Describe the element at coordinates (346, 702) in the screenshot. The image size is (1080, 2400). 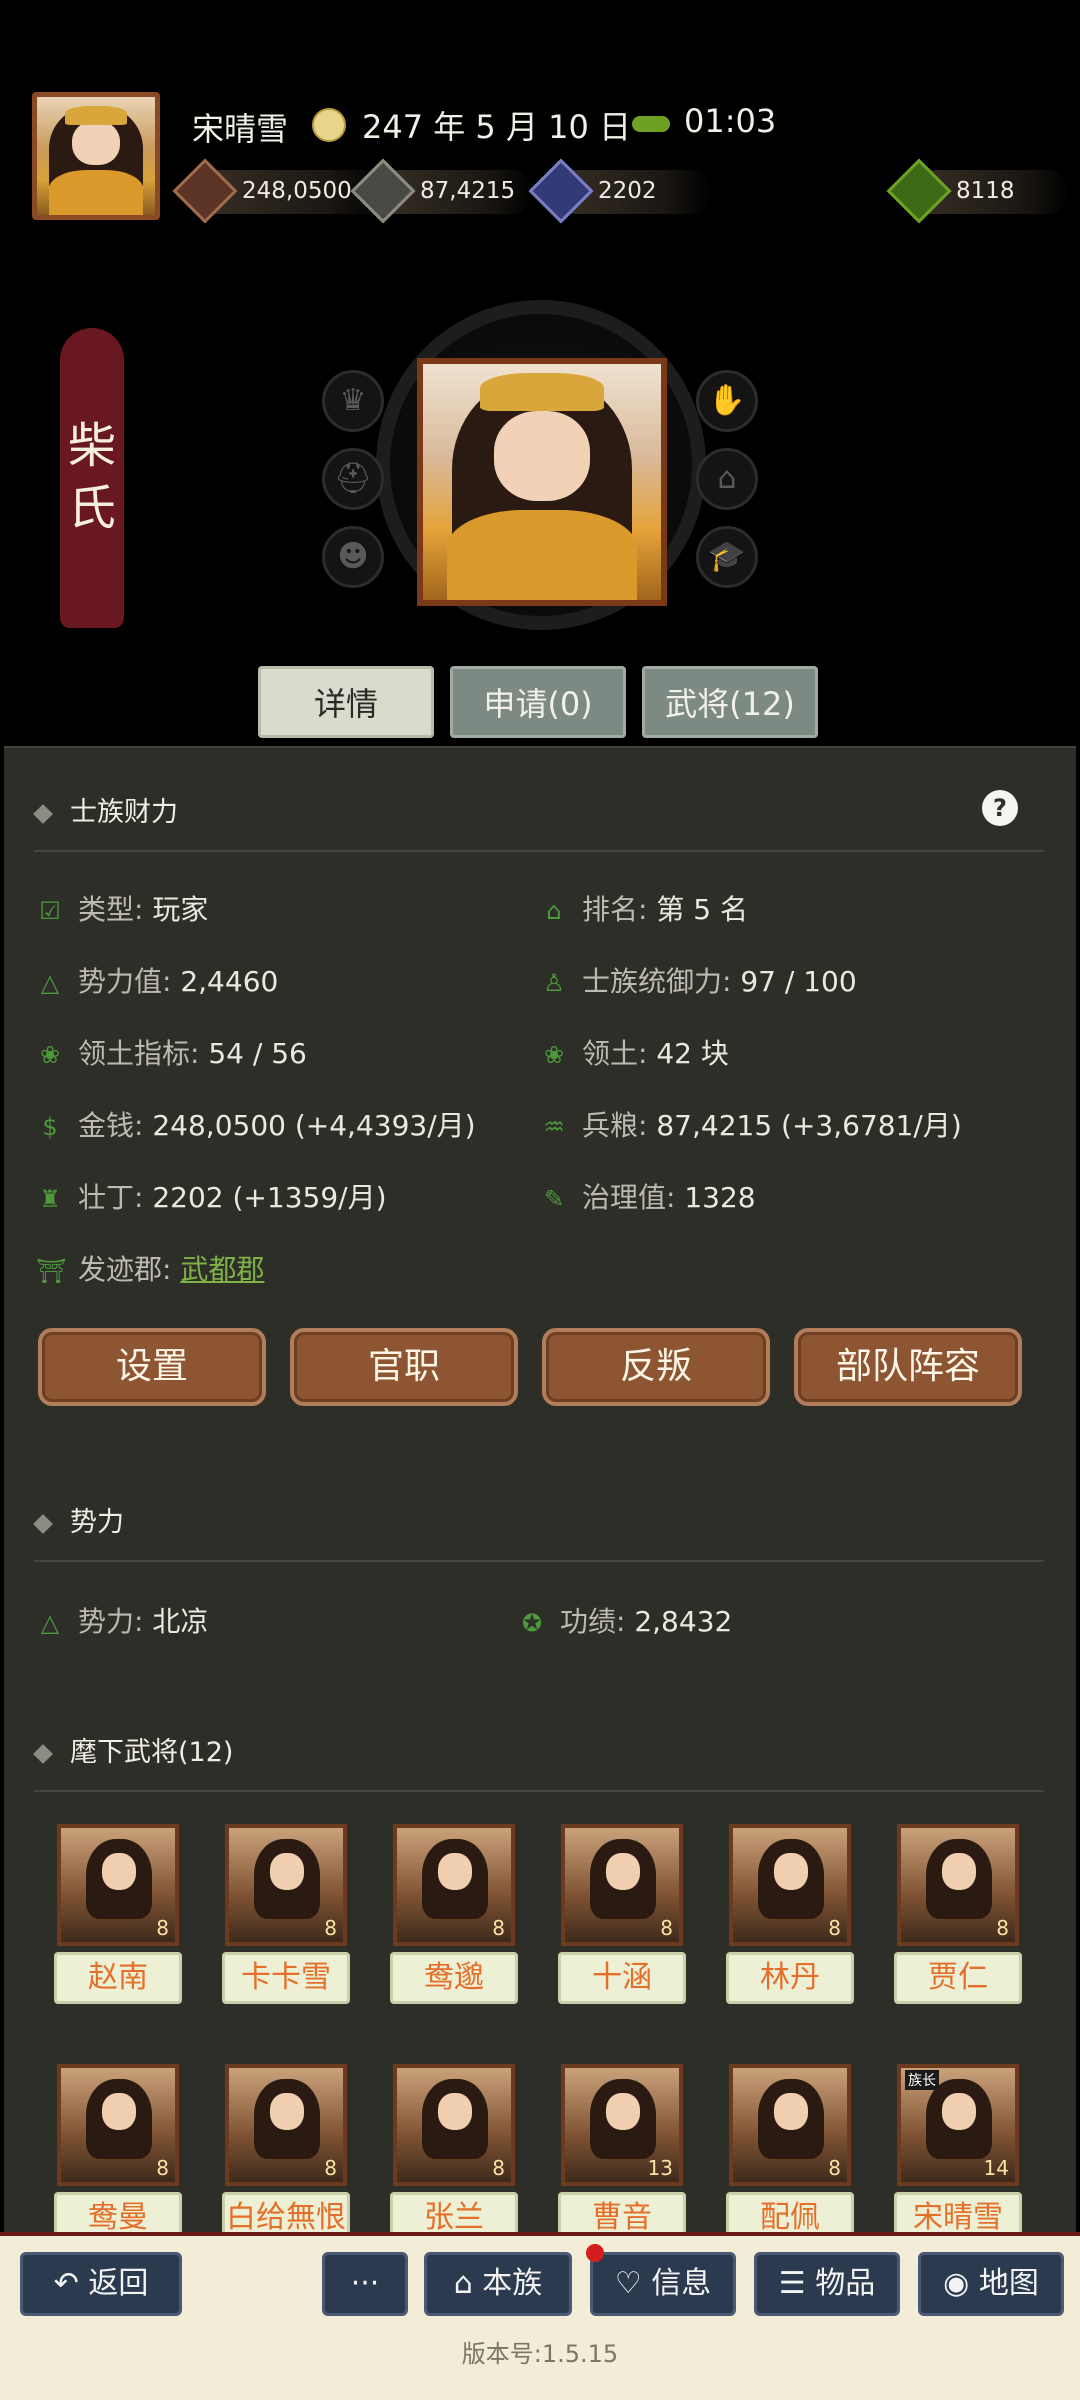
I see `tab-details: 详情` at that location.